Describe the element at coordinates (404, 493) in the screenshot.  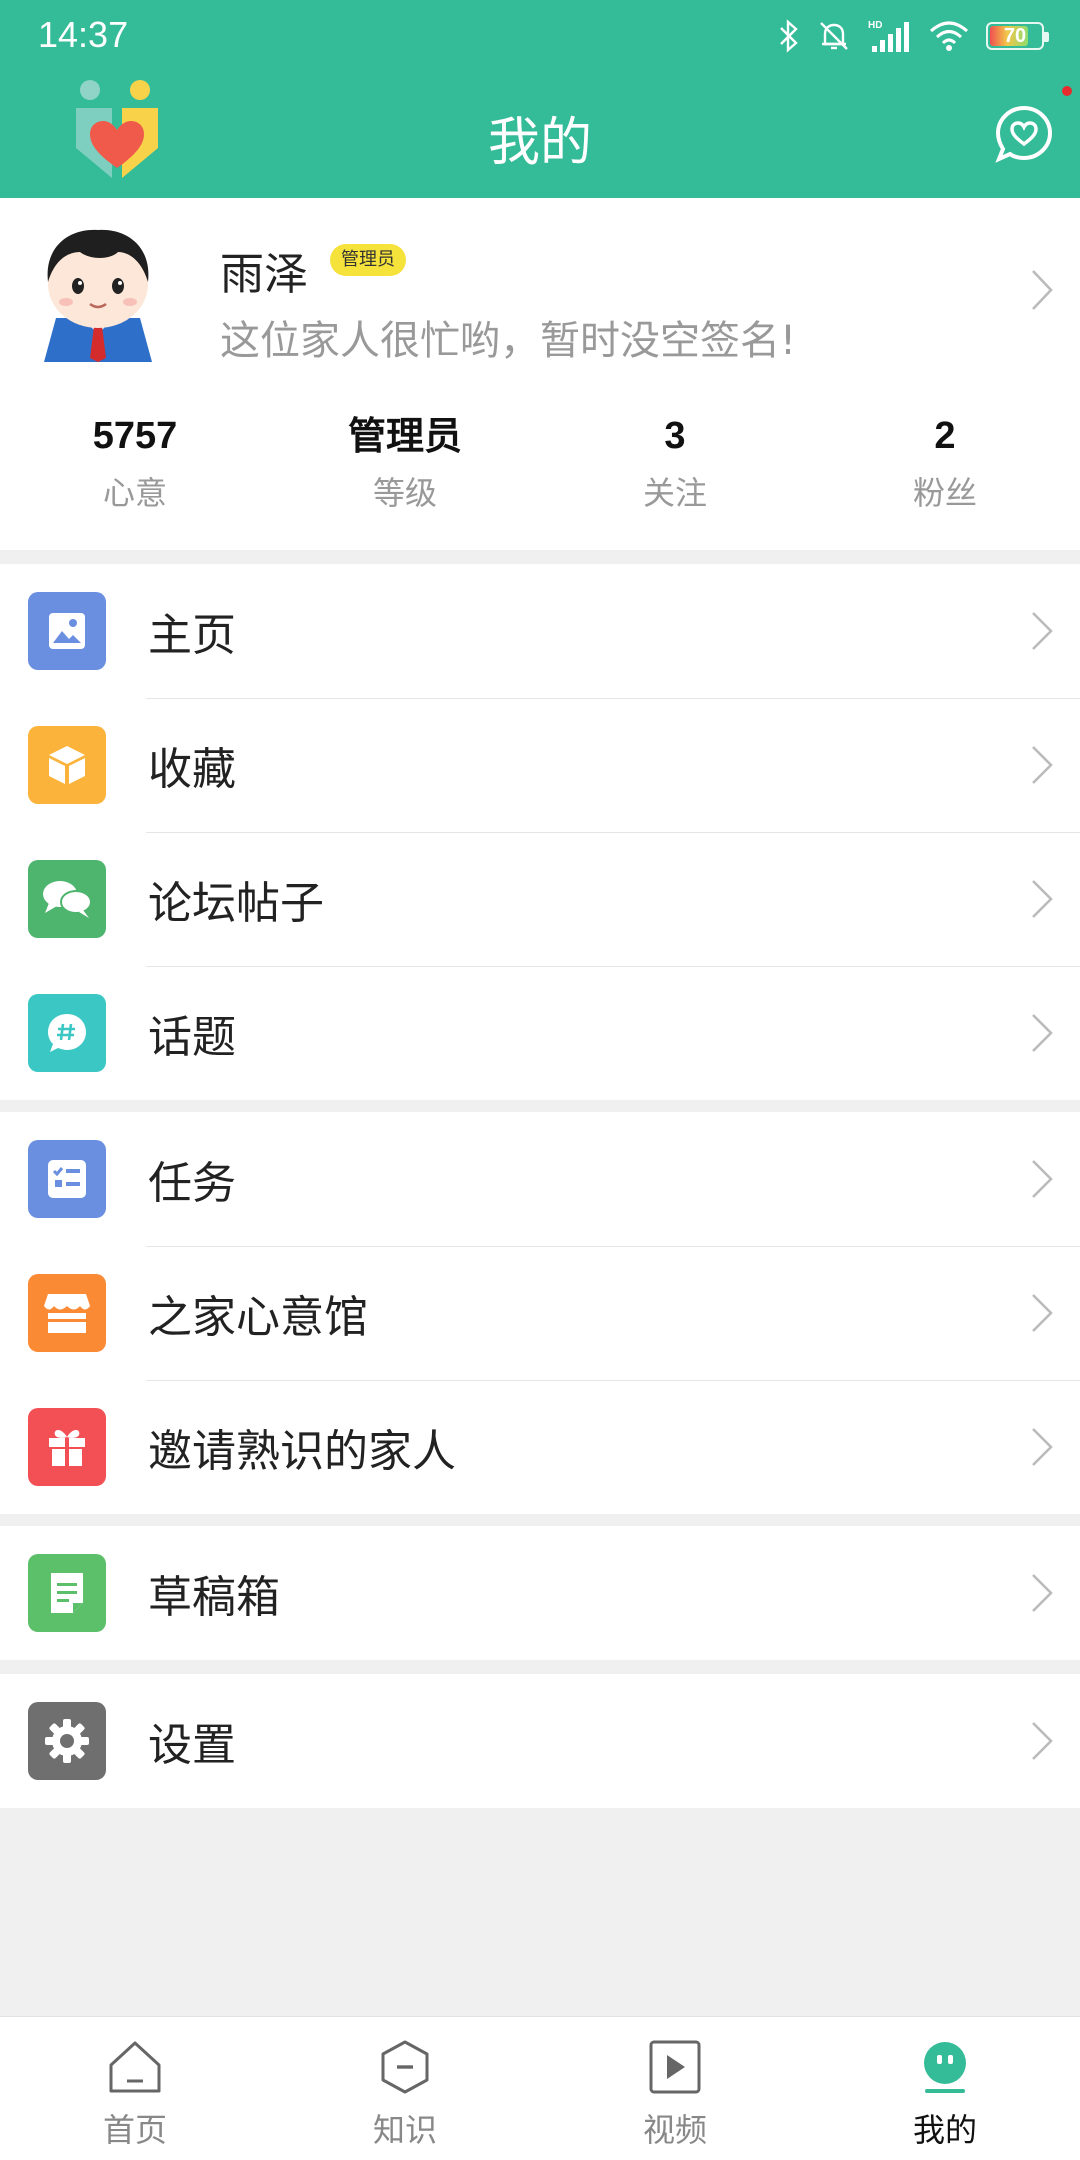
I see `stat-label: 等级` at that location.